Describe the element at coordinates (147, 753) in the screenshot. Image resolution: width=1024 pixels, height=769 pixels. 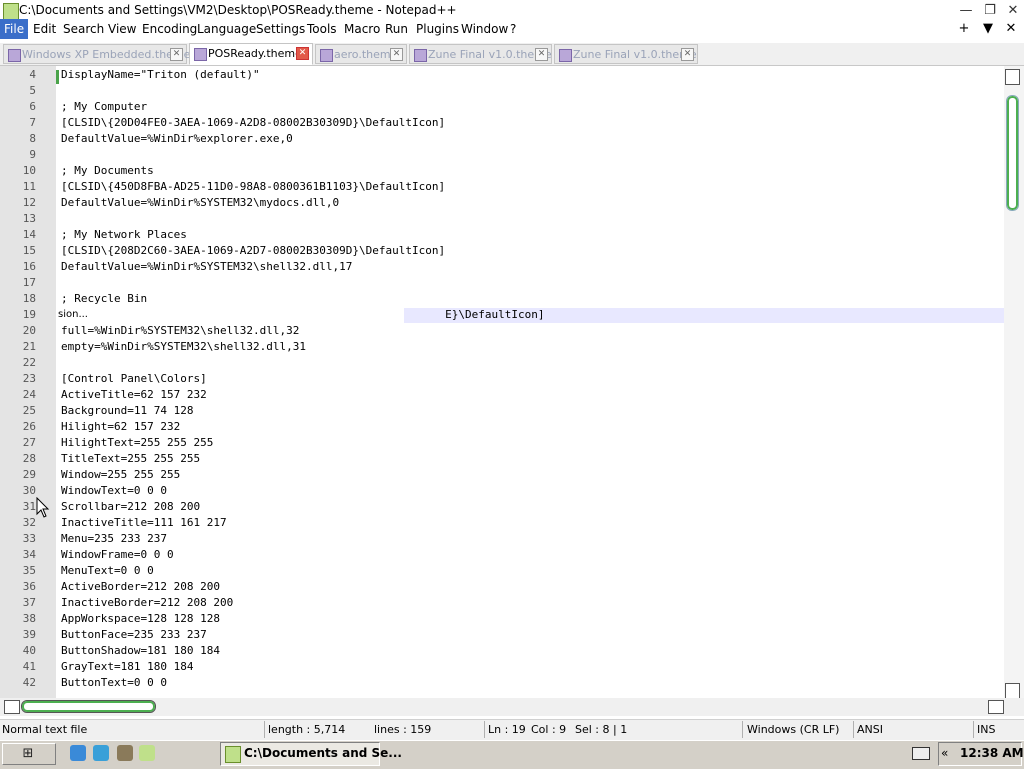
I see `notepadpp-quicklaunch-icon` at that location.